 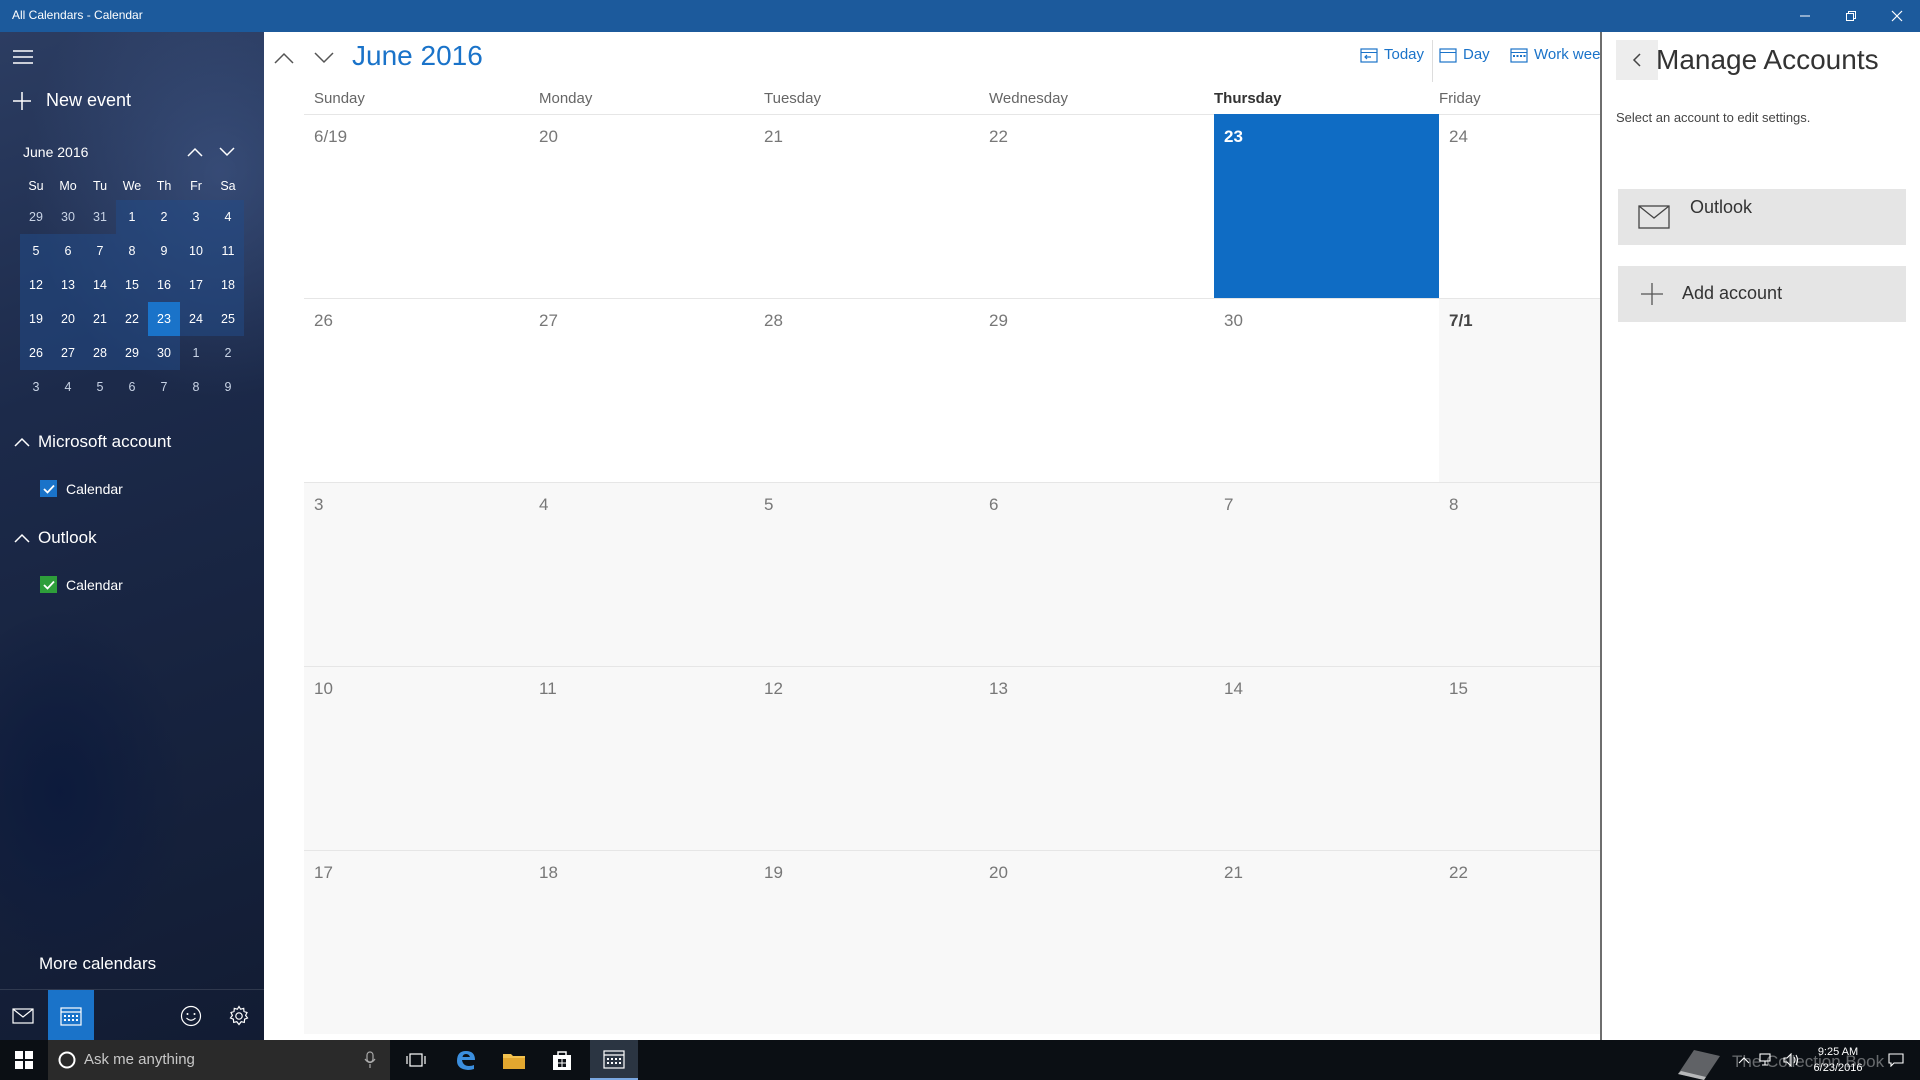 What do you see at coordinates (228, 319) in the screenshot?
I see `mini-calendar-day: 25` at bounding box center [228, 319].